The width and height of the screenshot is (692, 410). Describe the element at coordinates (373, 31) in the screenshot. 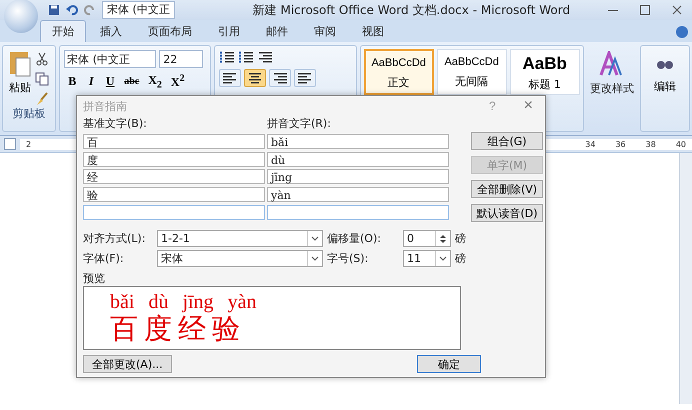

I see `ribbon-tab: 视图` at that location.